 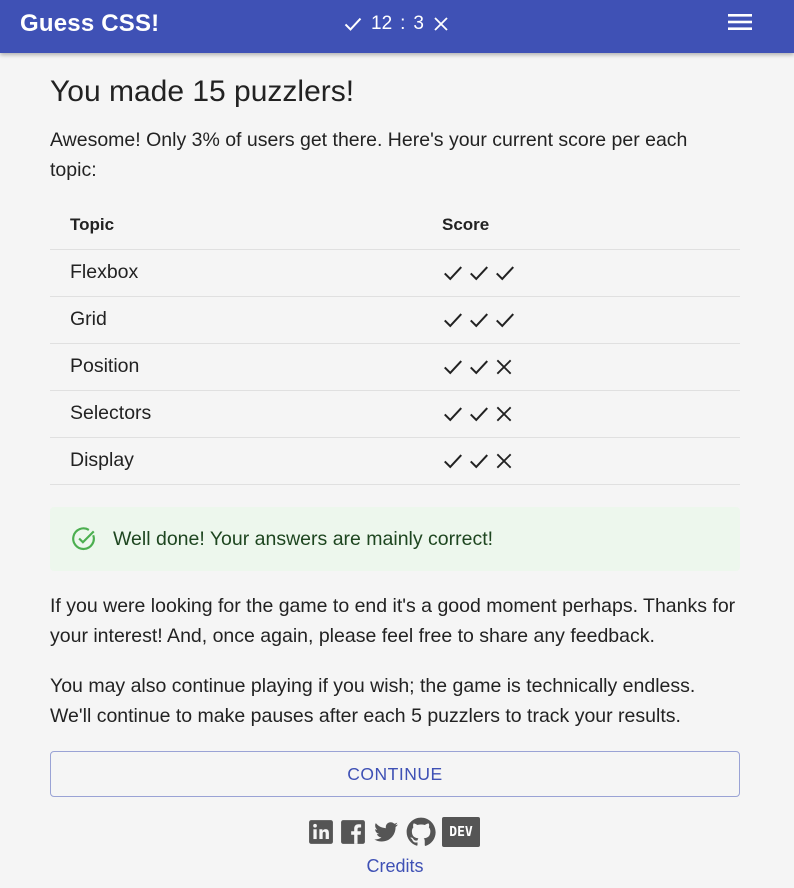 What do you see at coordinates (386, 832) in the screenshot?
I see `twitter-icon` at bounding box center [386, 832].